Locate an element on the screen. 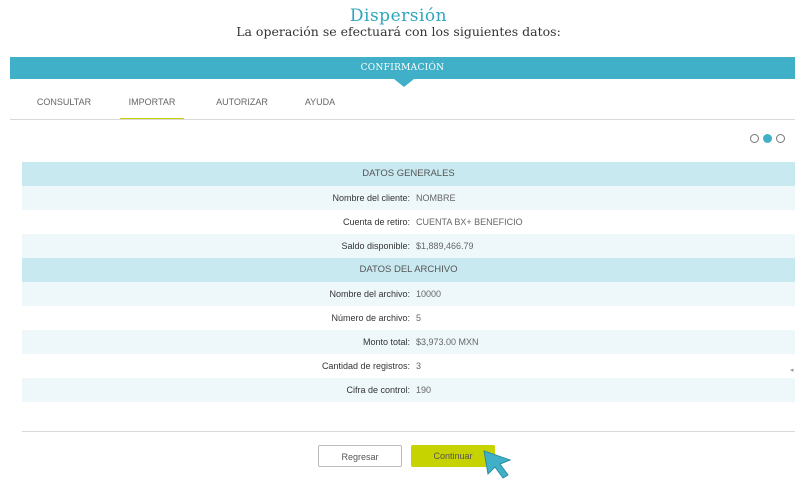 The width and height of the screenshot is (797, 481). tab-label: CONSULTAR is located at coordinates (64, 102).